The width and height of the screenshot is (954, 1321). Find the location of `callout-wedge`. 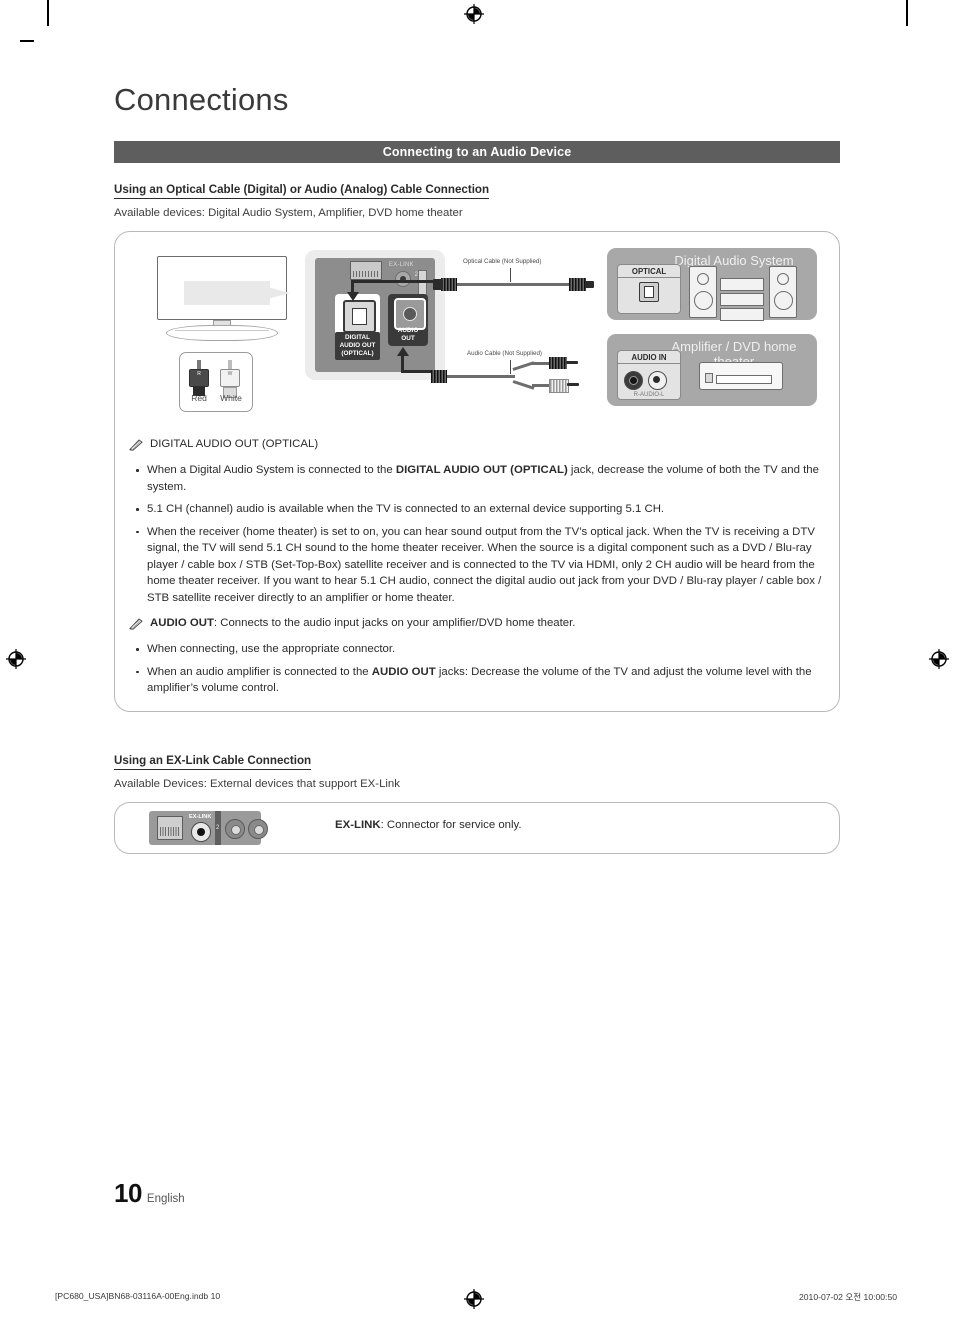

callout-wedge is located at coordinates (277, 293).